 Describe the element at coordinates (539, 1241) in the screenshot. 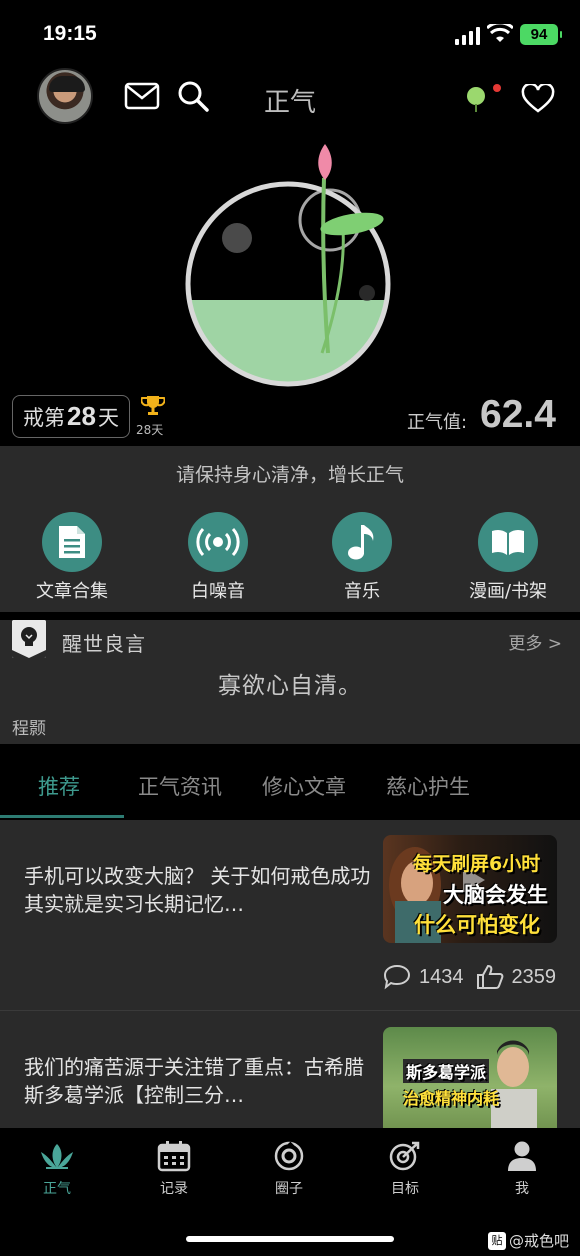

I see `watermark-text: @戒色吧` at that location.